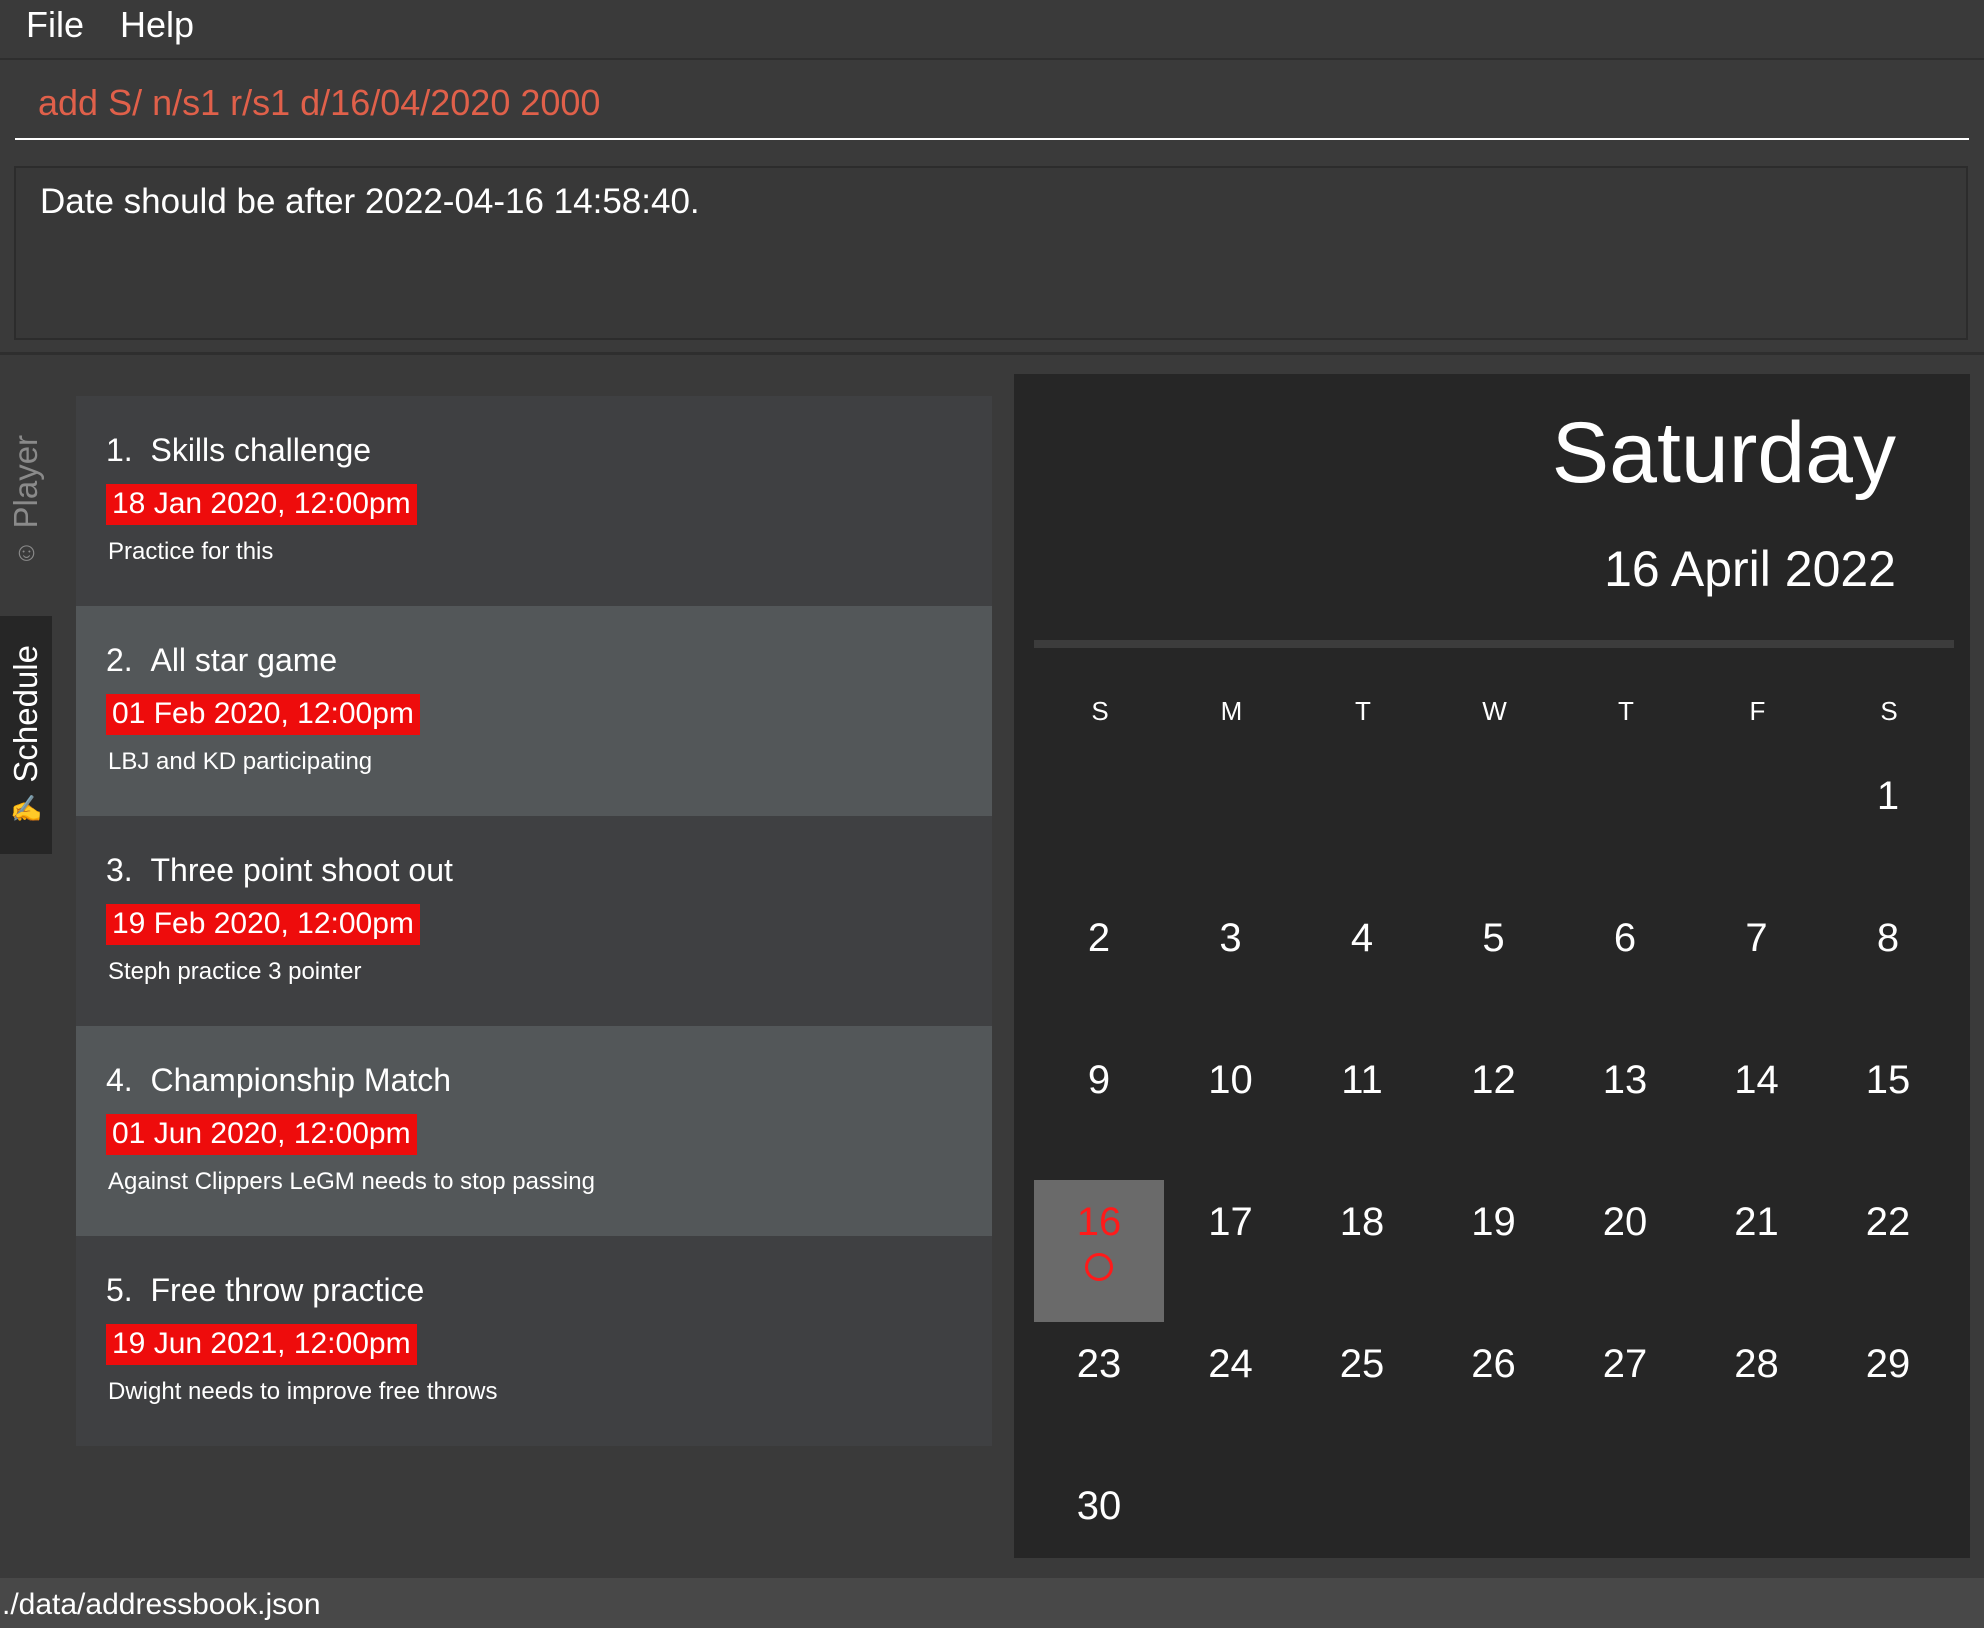 The image size is (1984, 1628). I want to click on calendar-day-number: 23, so click(1099, 1364).